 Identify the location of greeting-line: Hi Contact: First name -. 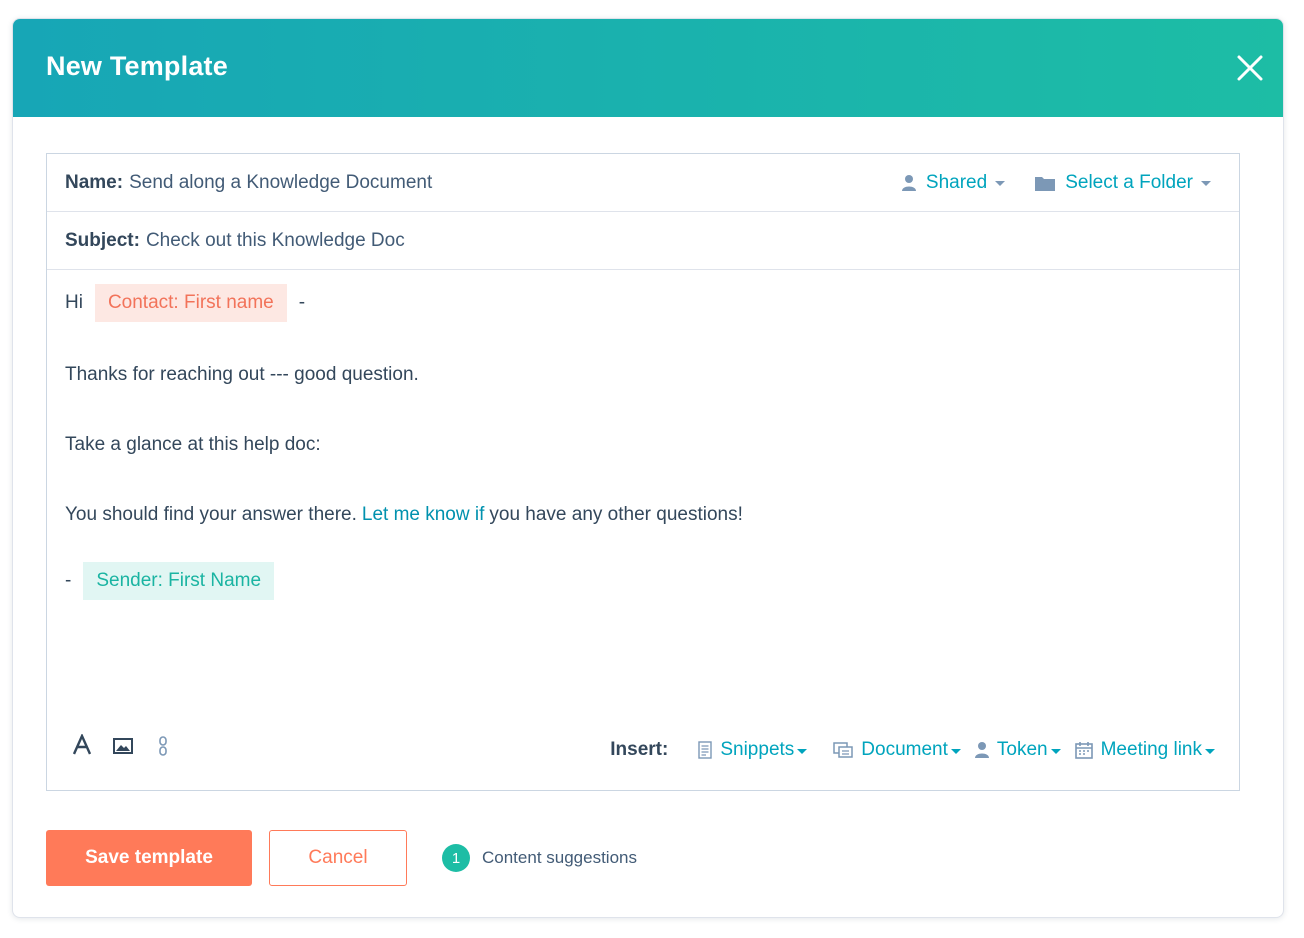
(185, 303).